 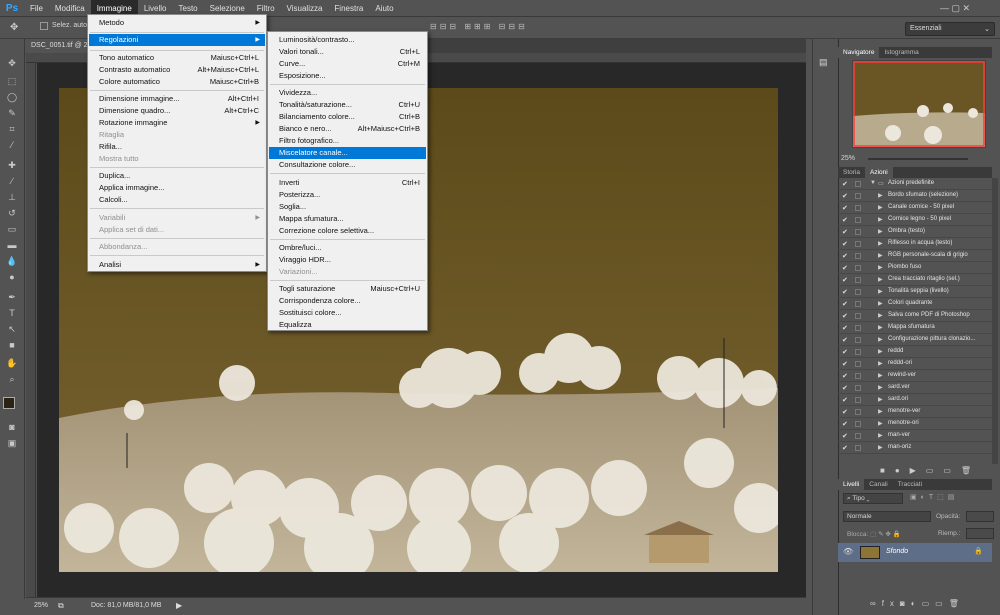 I want to click on quick-mask-icon: ◙, so click(x=12, y=427).